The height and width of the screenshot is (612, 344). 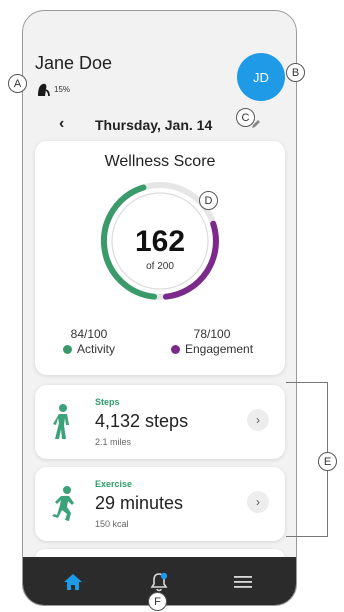 I want to click on nav-home, so click(x=73, y=581).